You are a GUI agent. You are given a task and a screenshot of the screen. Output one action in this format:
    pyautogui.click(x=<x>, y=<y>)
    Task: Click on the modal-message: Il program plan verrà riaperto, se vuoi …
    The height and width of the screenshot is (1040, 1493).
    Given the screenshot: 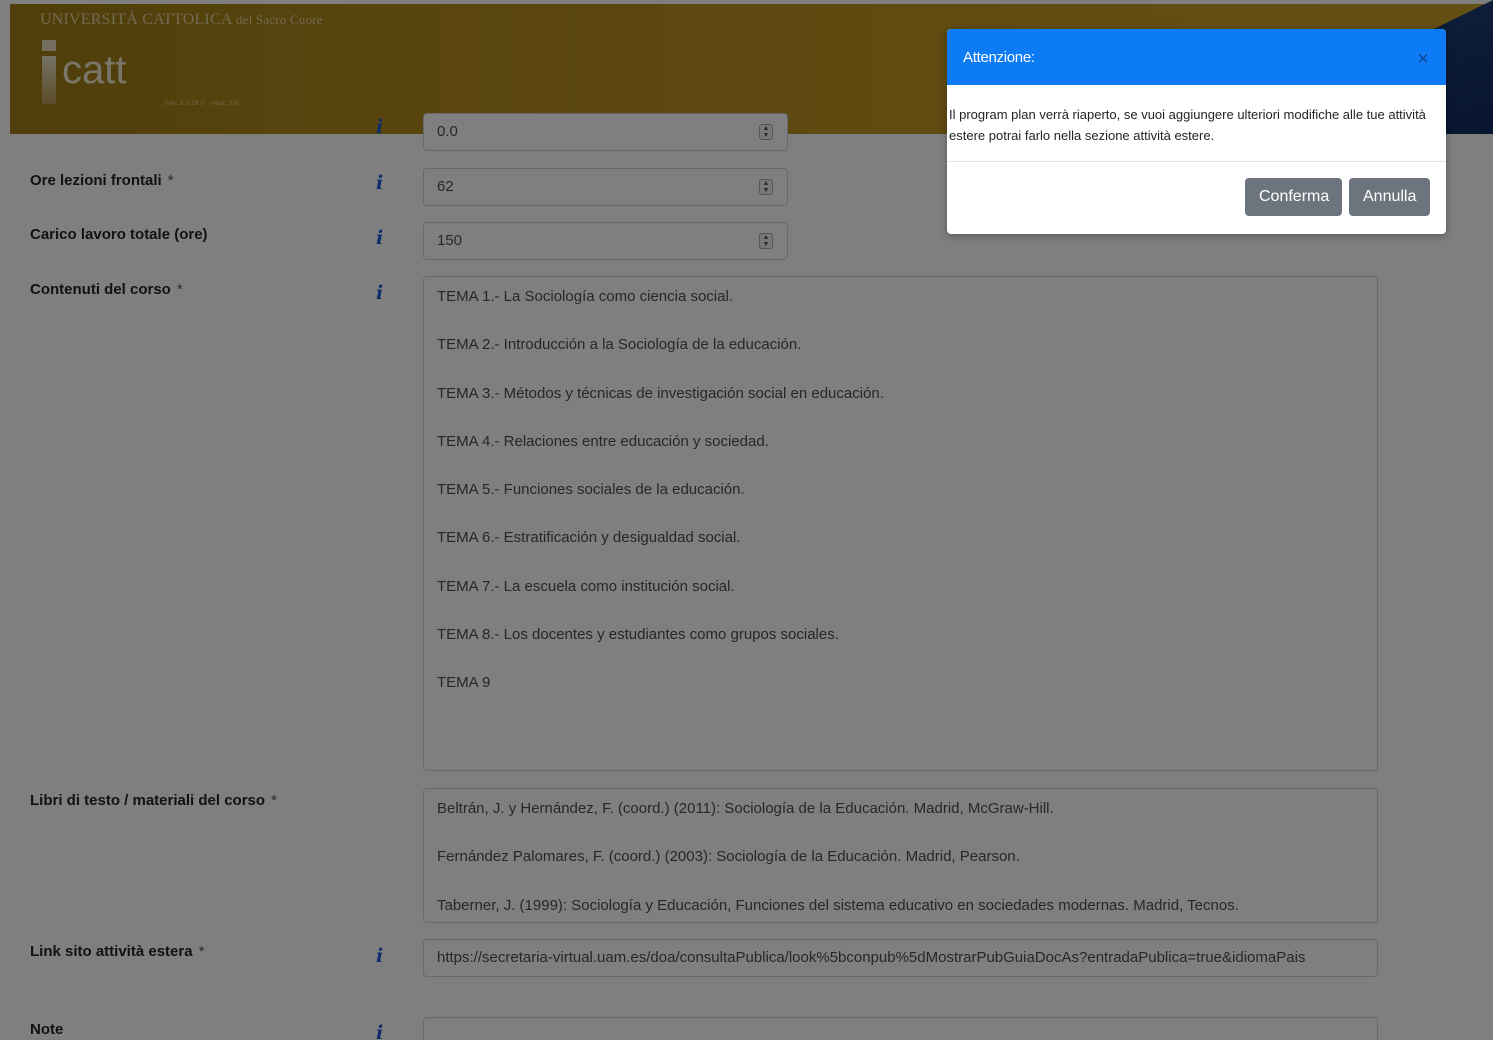 What is the action you would take?
    pyautogui.click(x=1187, y=125)
    